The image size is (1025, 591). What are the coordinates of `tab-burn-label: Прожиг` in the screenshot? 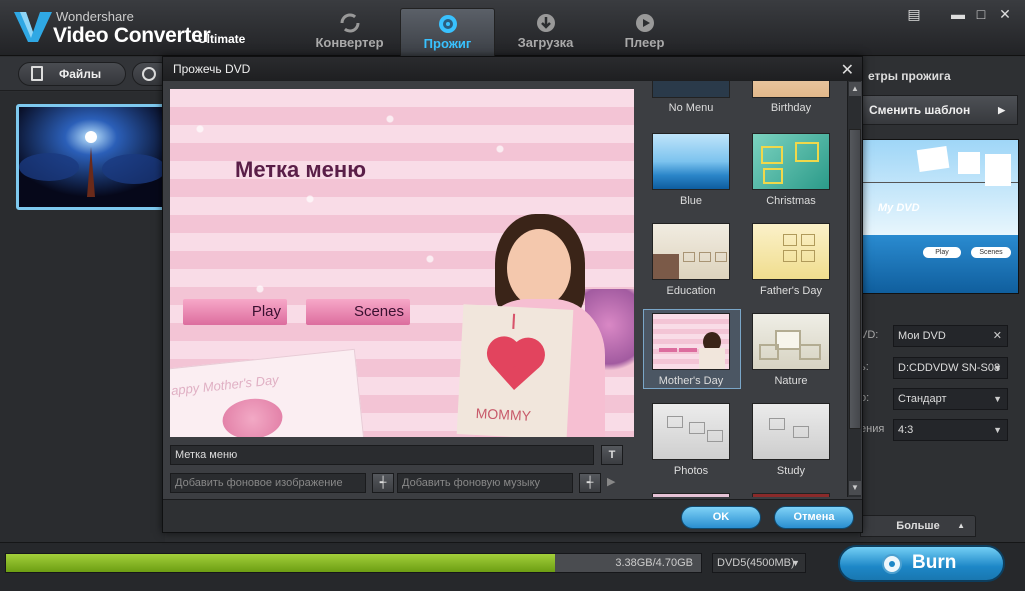 It's located at (447, 43).